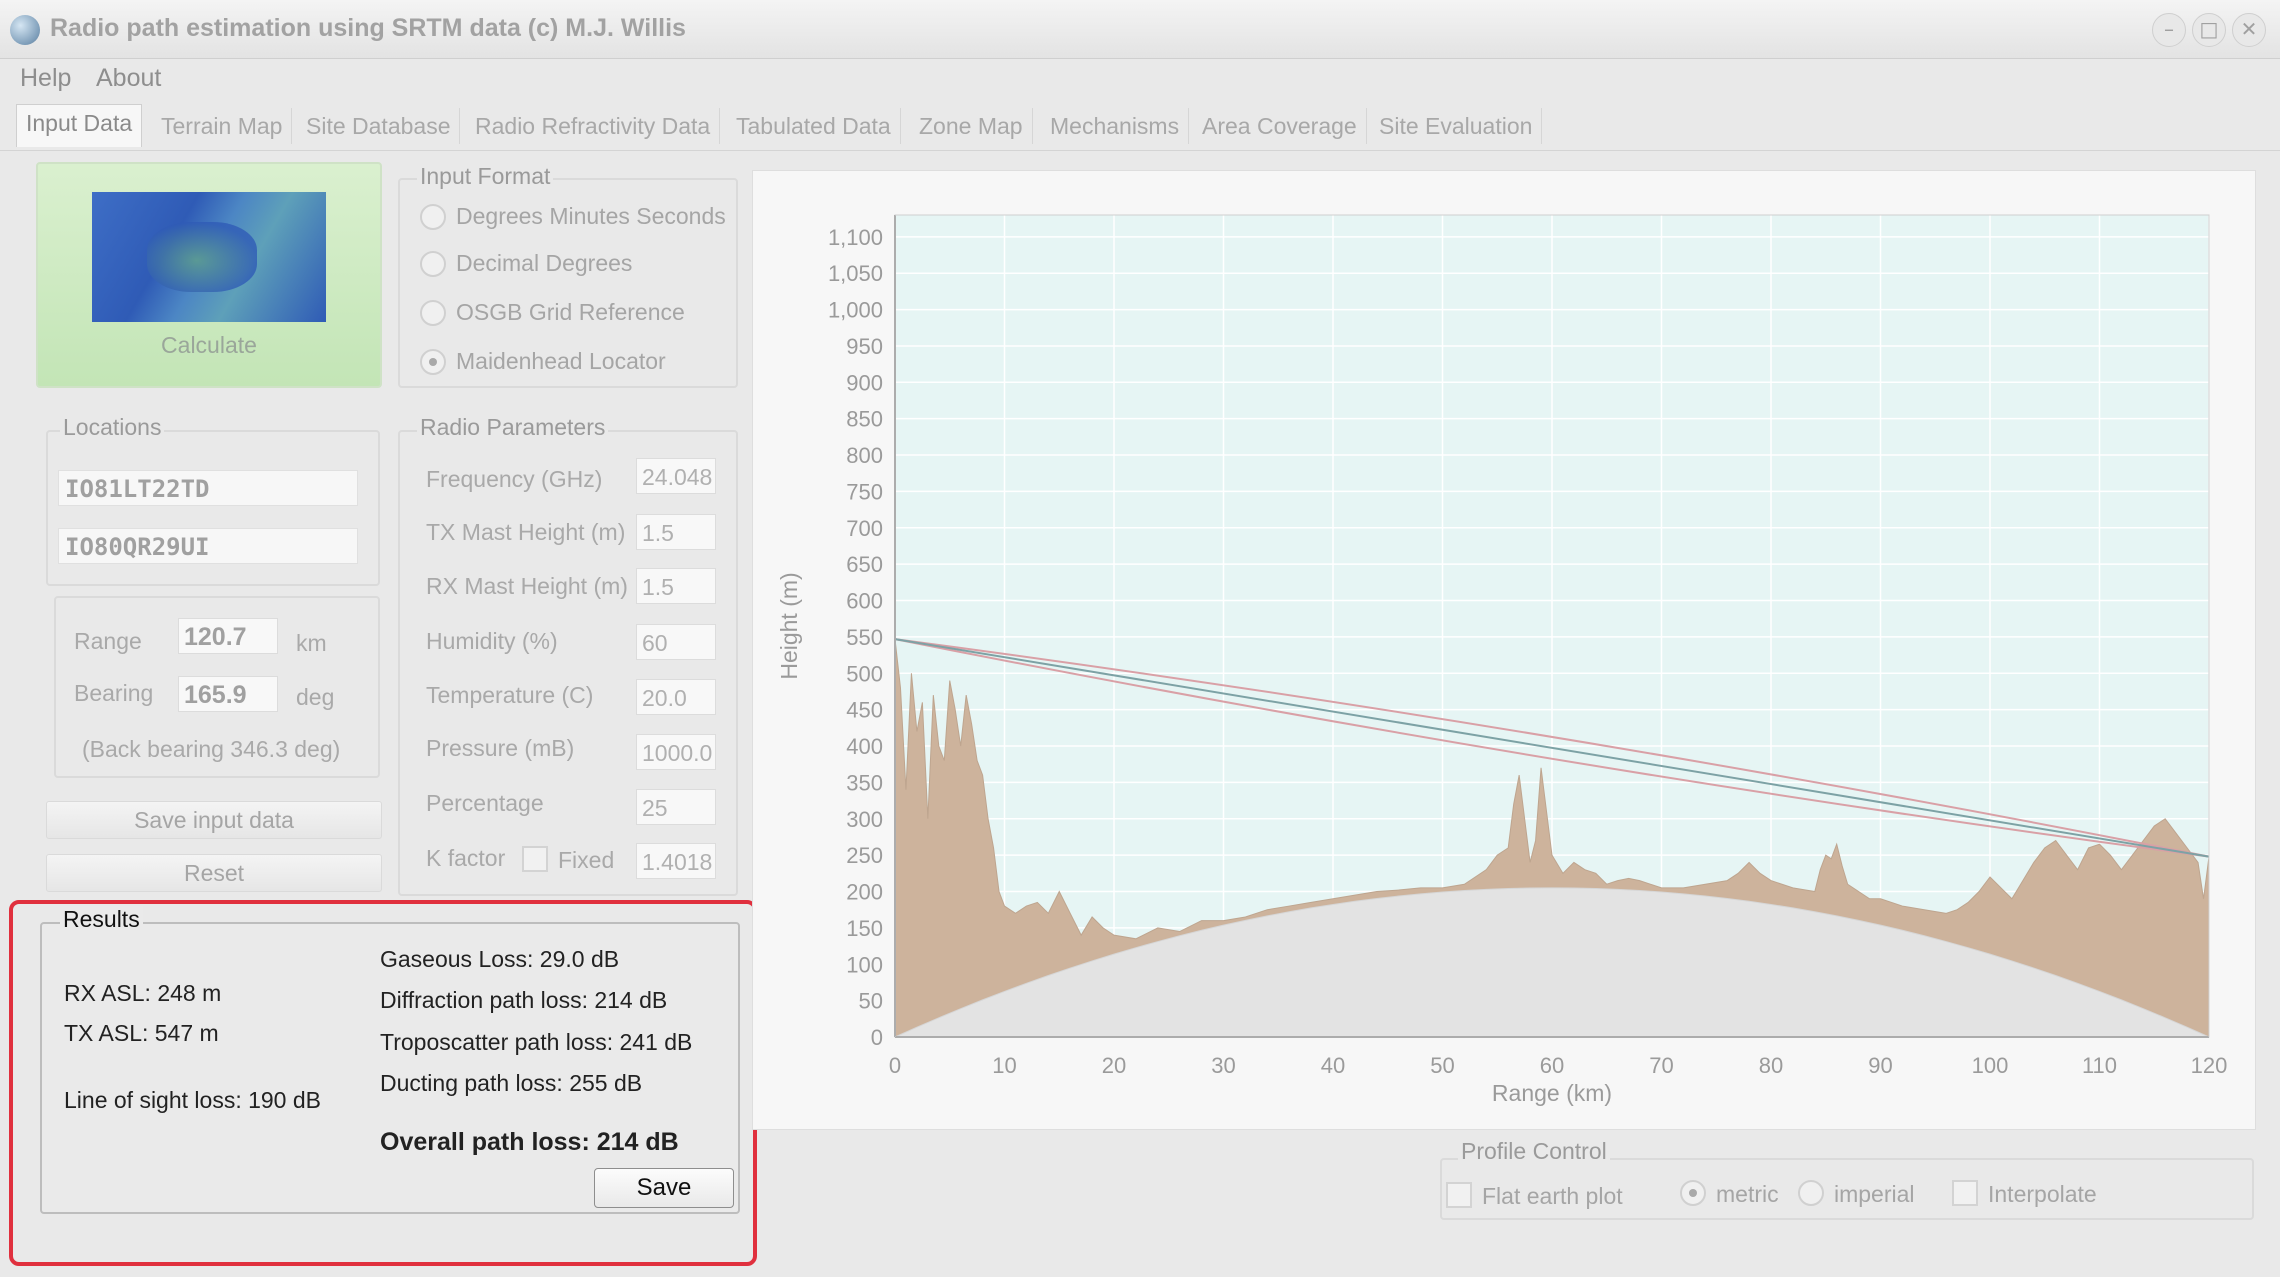  Describe the element at coordinates (1459, 1195) in the screenshot. I see `flat-earth-checkbox` at that location.